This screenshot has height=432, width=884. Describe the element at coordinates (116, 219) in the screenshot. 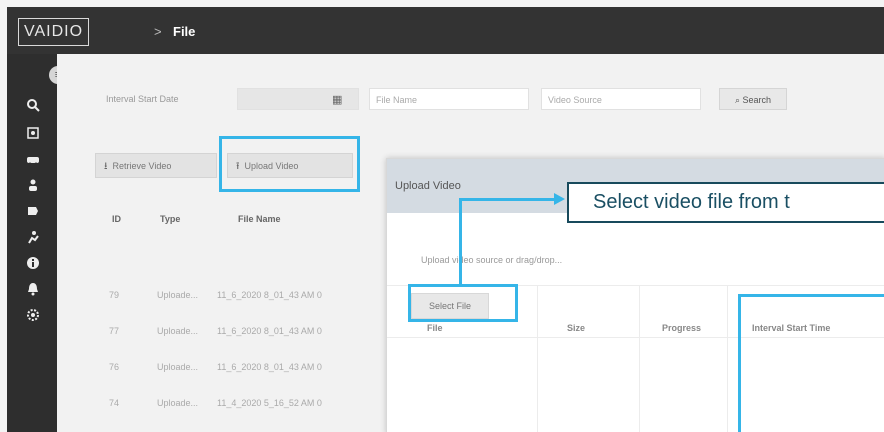

I see `column-header-id: ID` at that location.